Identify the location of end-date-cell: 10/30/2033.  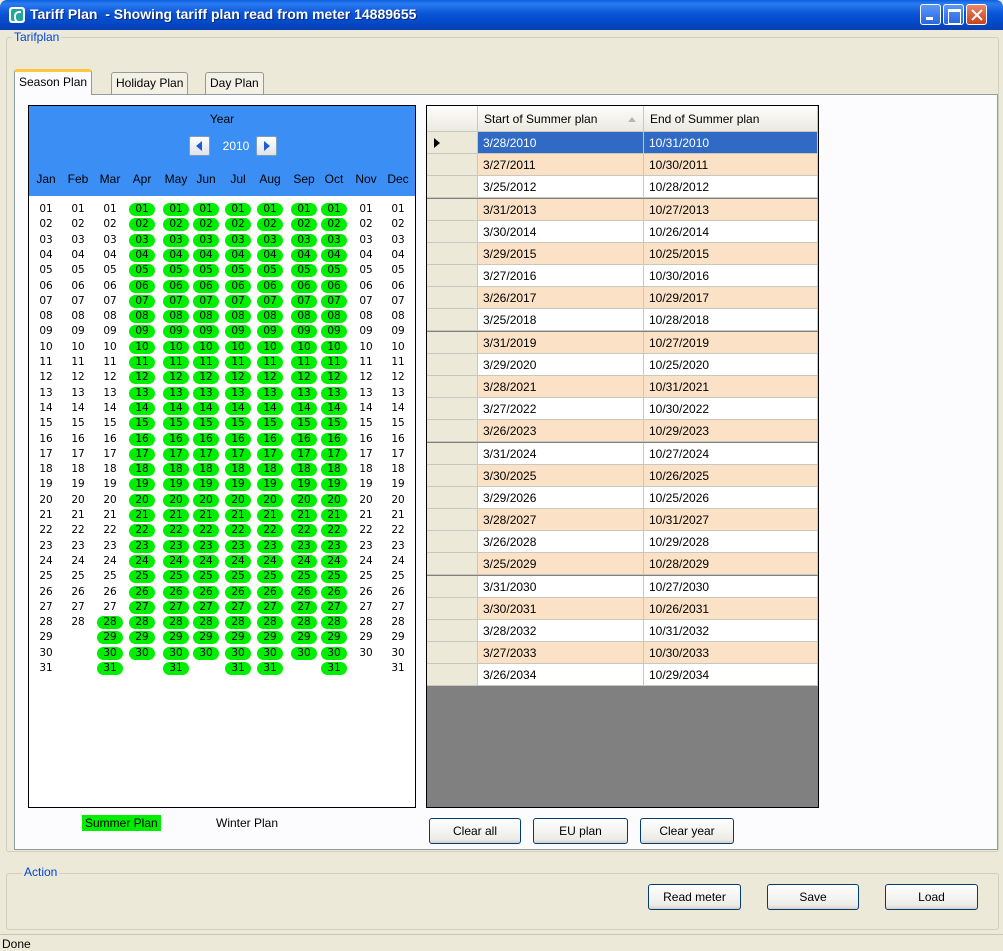
(731, 653).